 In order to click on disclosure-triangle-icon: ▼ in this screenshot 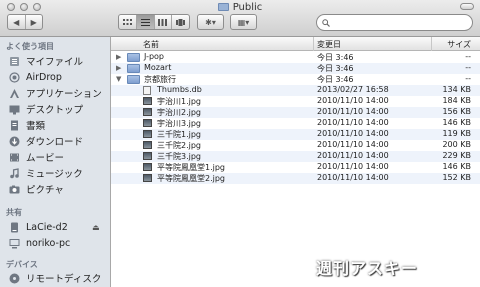, I will do `click(118, 79)`.